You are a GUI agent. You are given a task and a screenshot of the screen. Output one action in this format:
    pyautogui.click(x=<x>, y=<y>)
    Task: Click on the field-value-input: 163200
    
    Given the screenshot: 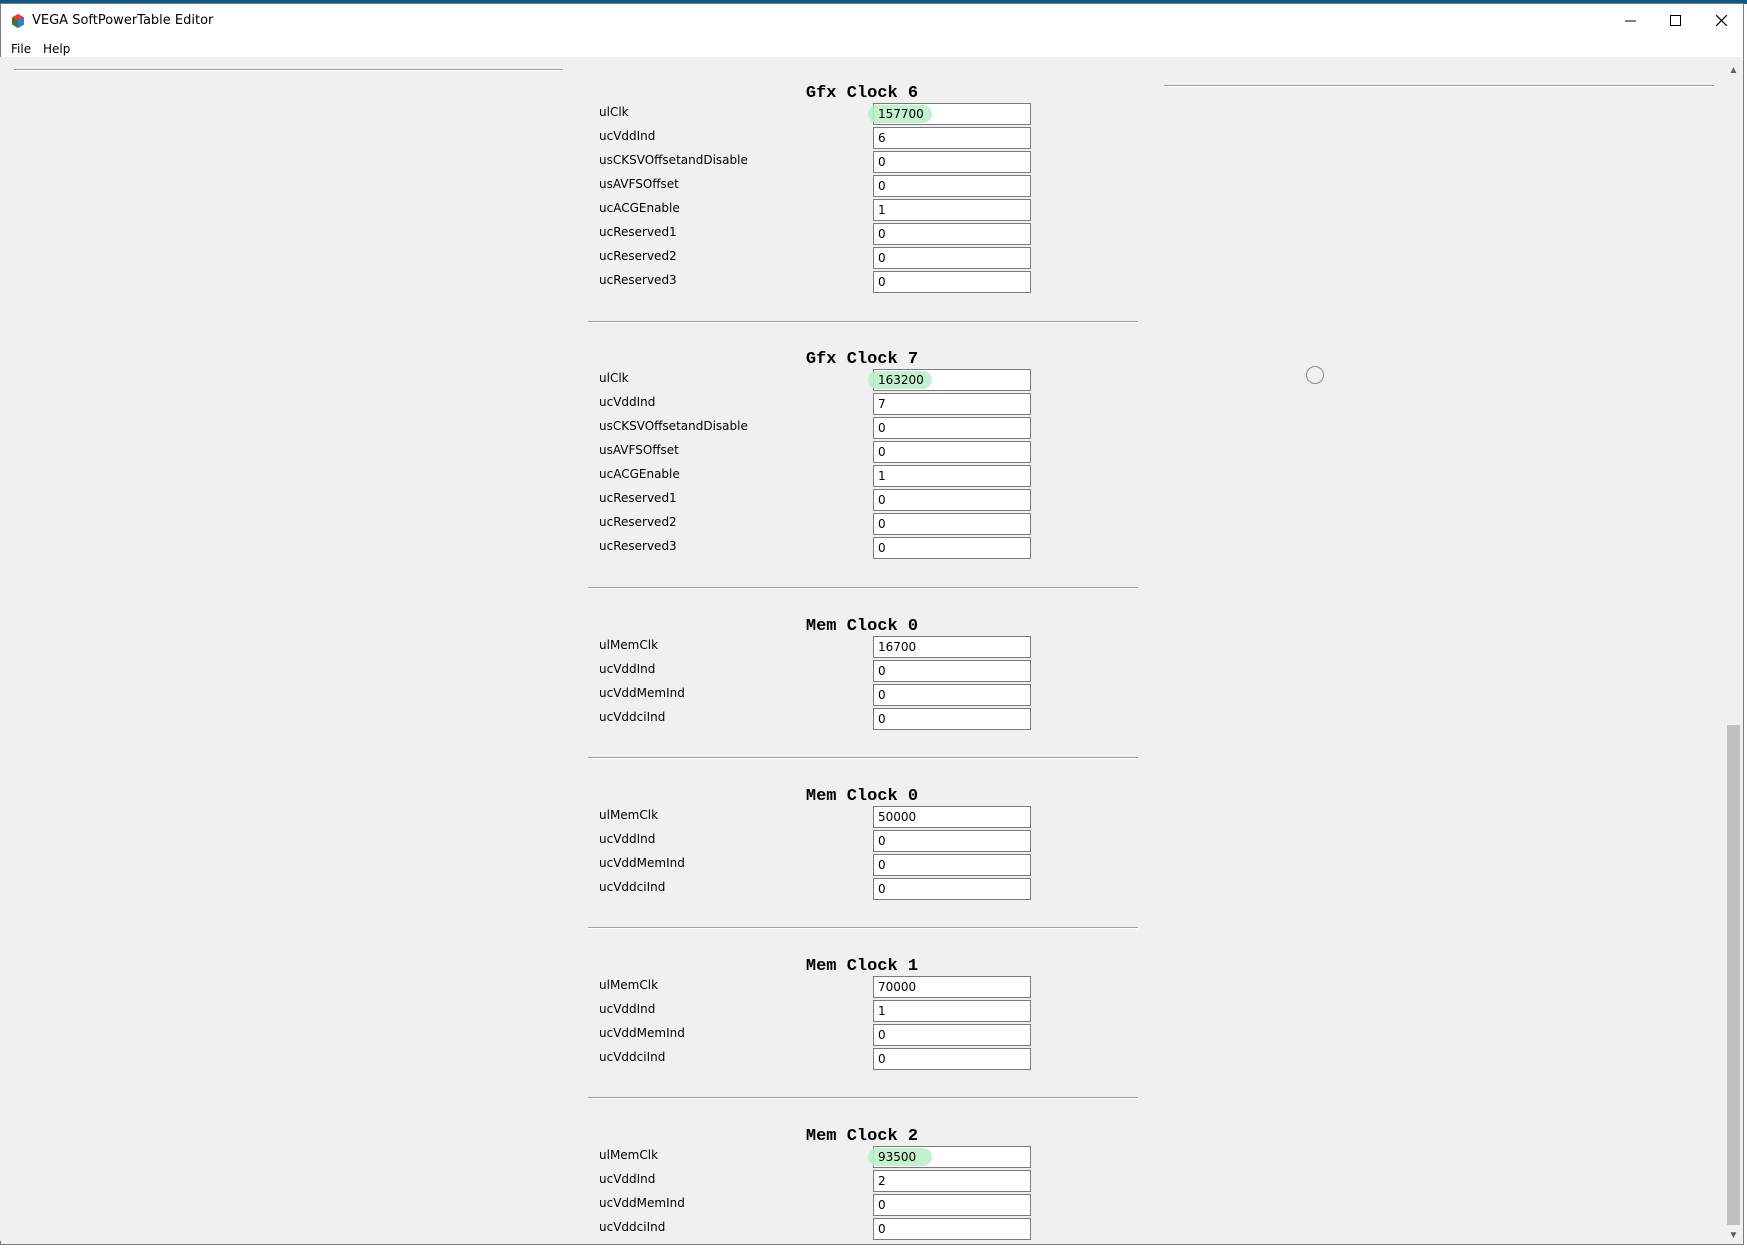 What is the action you would take?
    pyautogui.click(x=949, y=380)
    